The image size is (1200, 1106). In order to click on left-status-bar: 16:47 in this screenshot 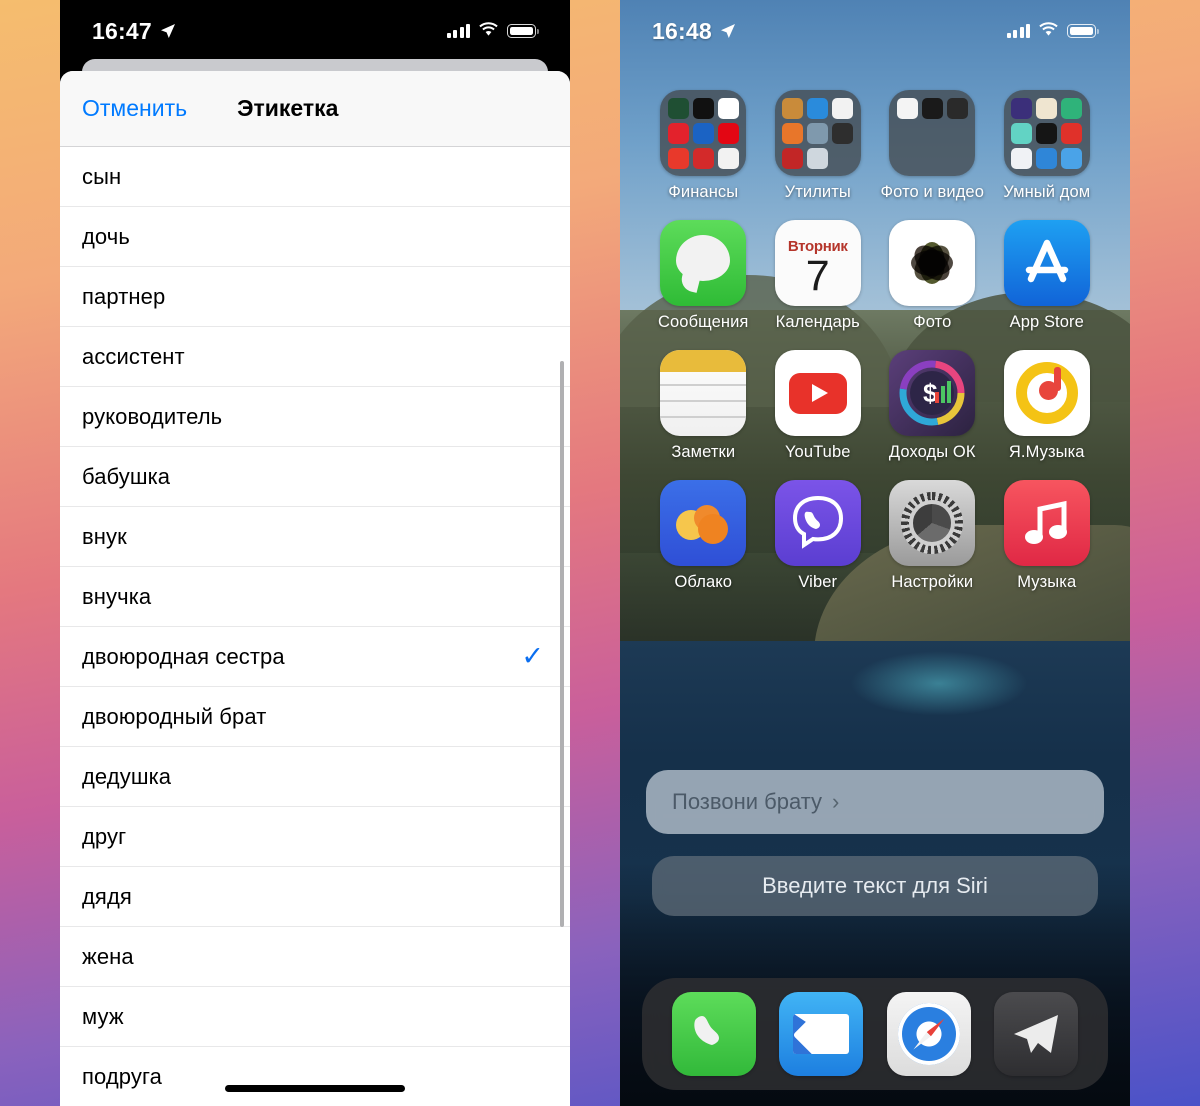, I will do `click(315, 31)`.